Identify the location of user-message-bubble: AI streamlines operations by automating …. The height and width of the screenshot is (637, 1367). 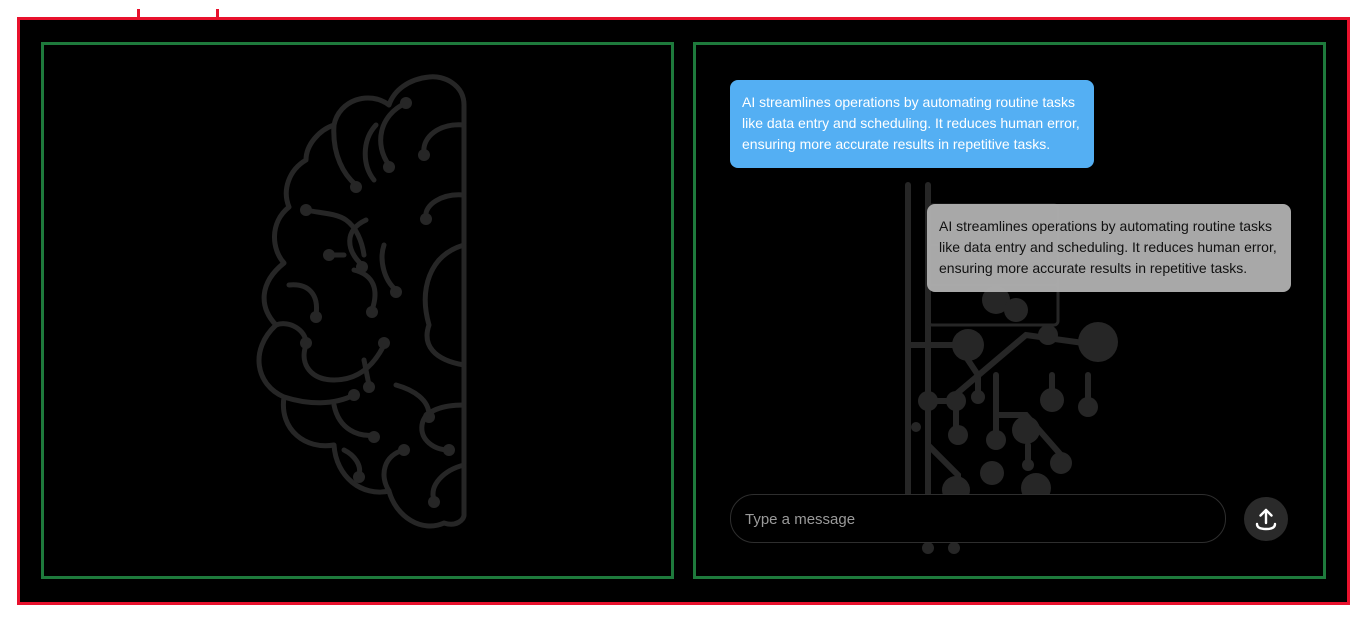
(1109, 248).